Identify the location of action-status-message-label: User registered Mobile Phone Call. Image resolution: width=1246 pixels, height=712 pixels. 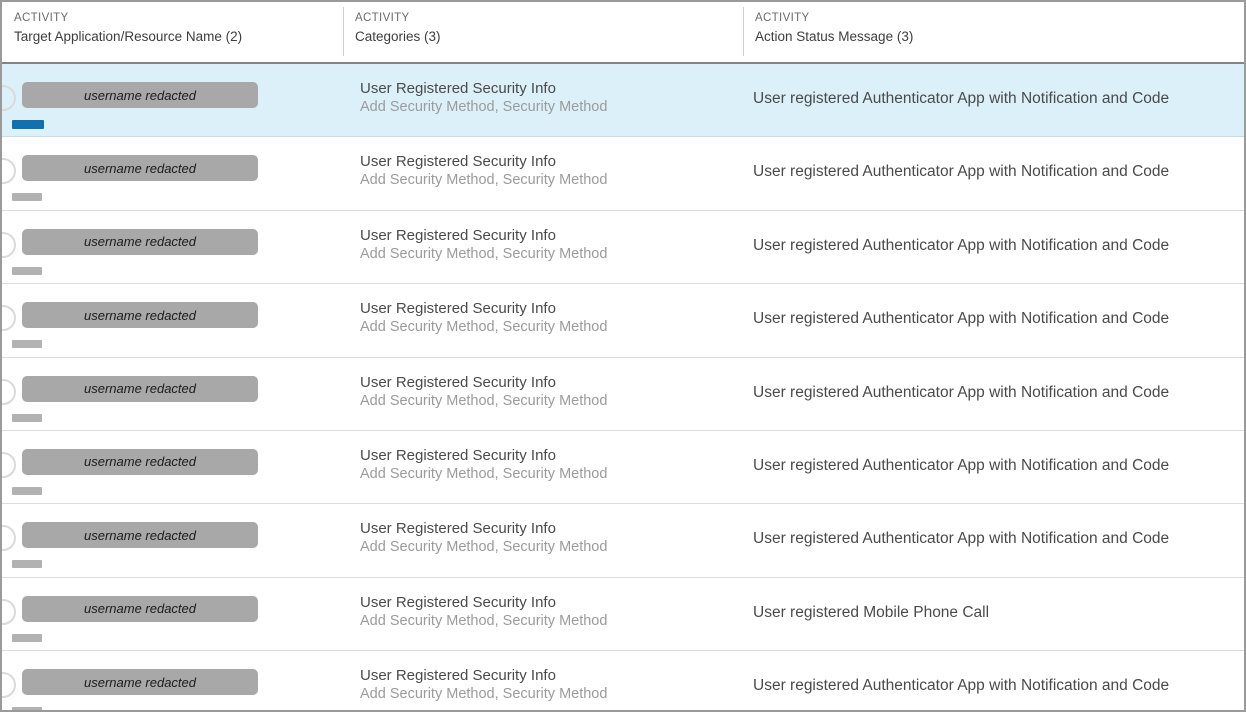
(871, 612).